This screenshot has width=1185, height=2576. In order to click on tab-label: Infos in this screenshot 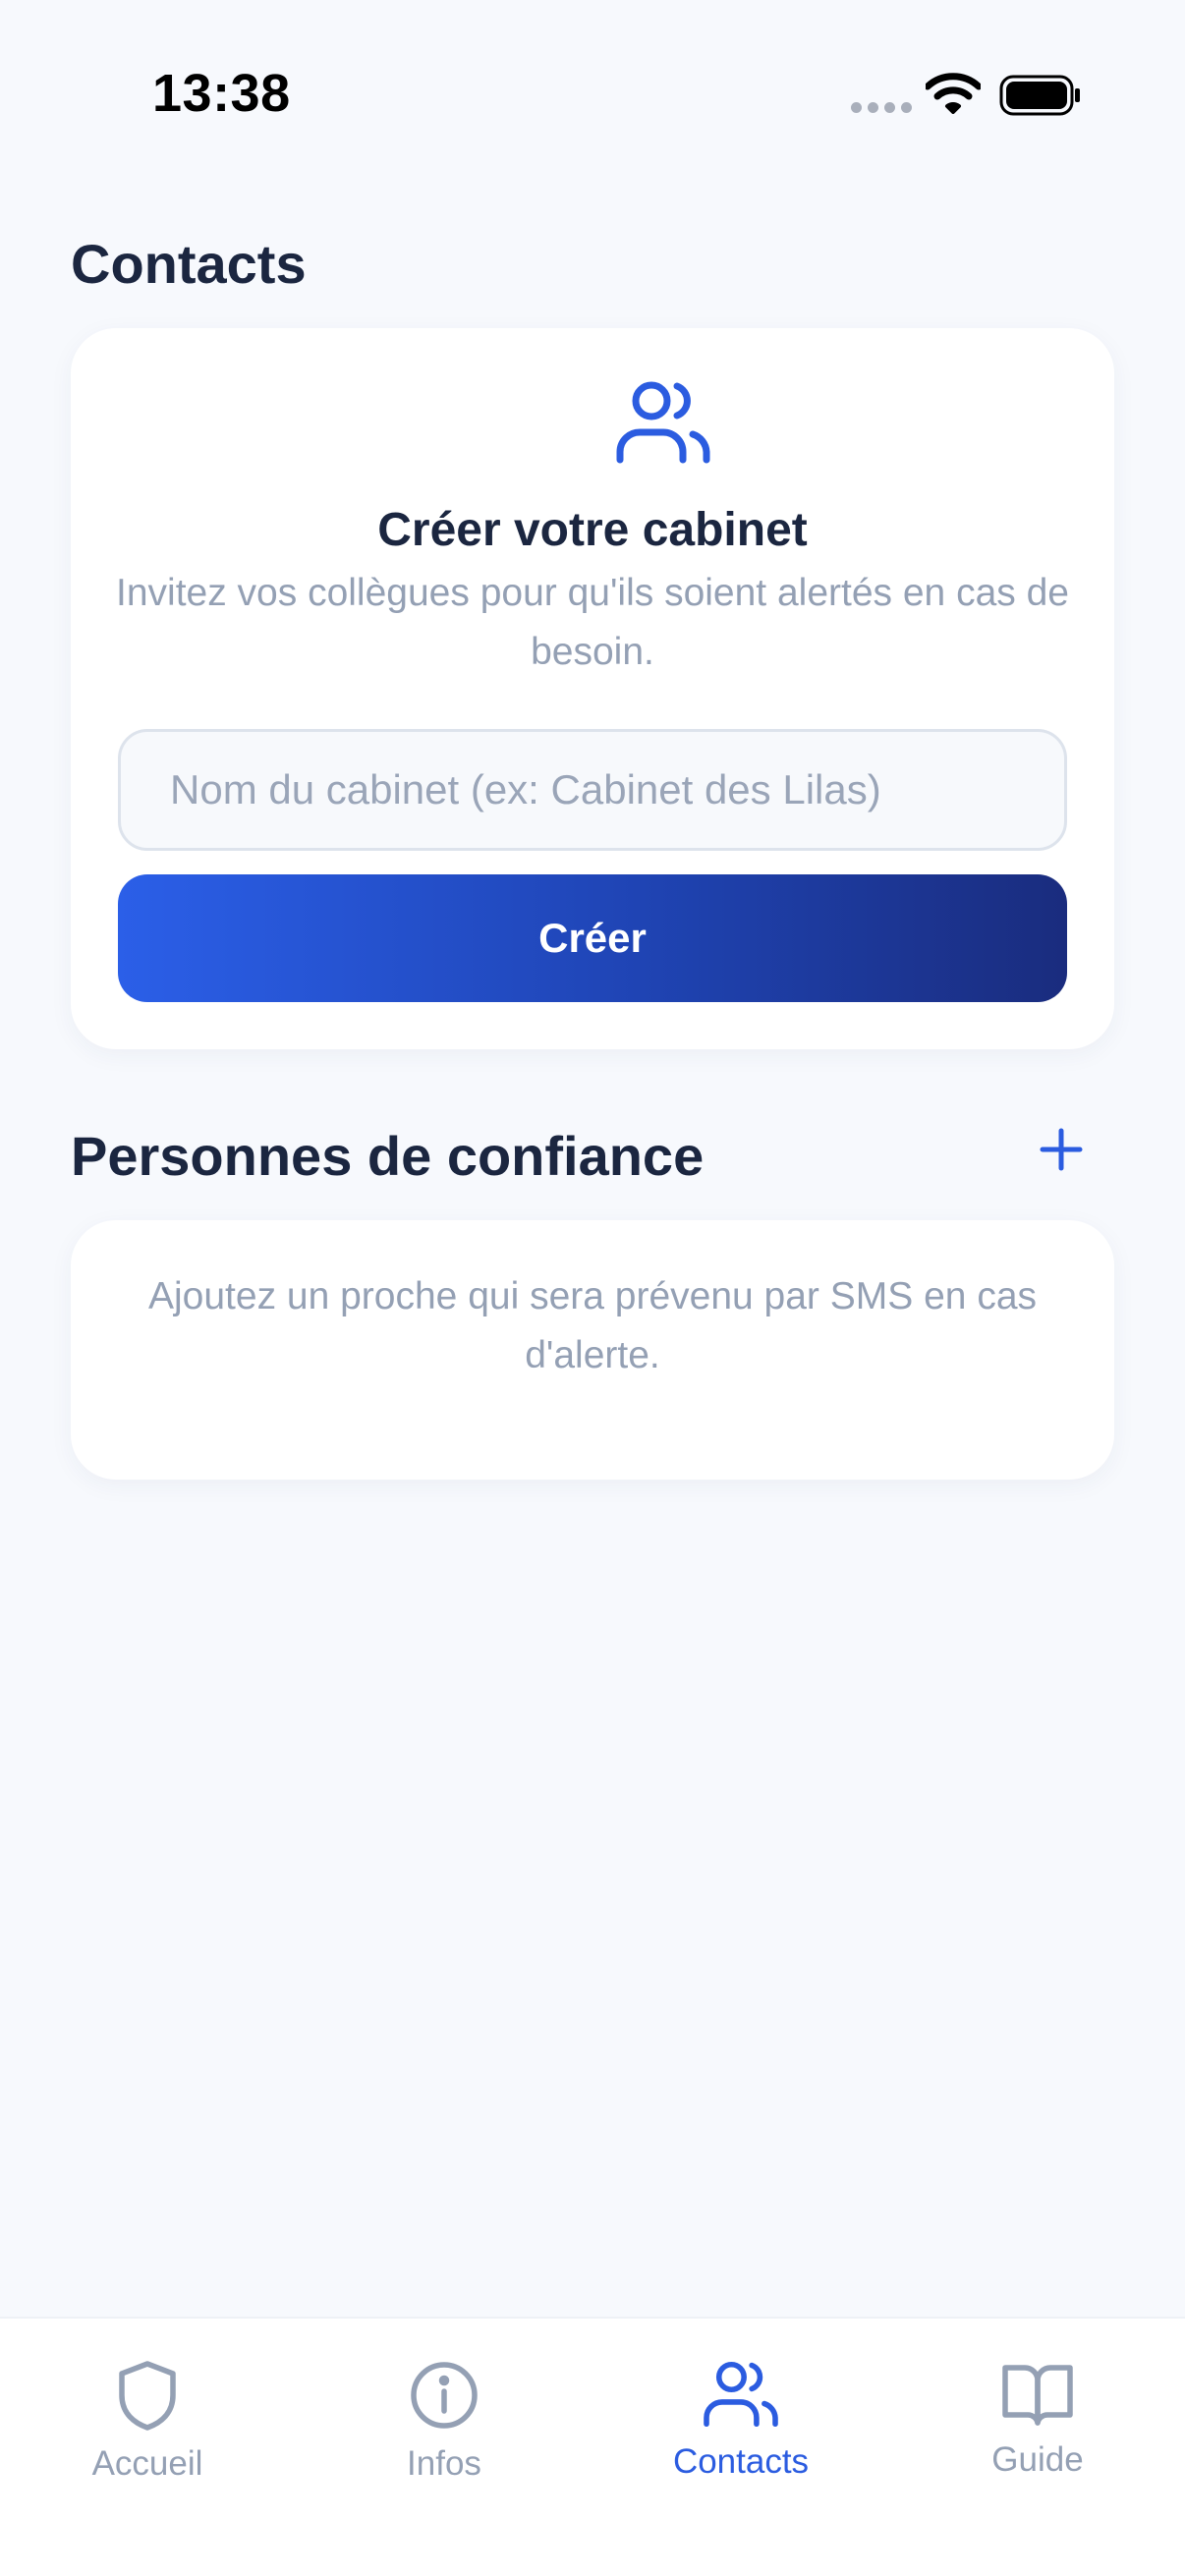, I will do `click(444, 2463)`.